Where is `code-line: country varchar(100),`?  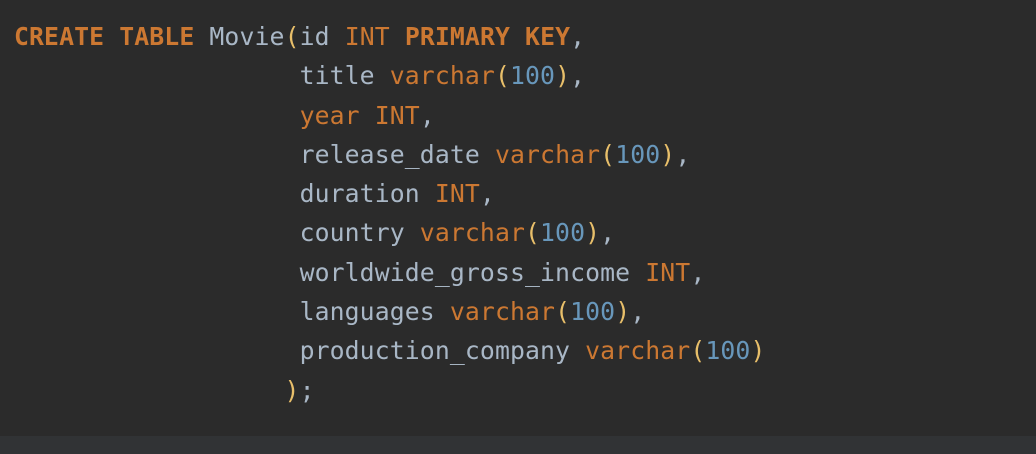 code-line: country varchar(100), is located at coordinates (389, 232).